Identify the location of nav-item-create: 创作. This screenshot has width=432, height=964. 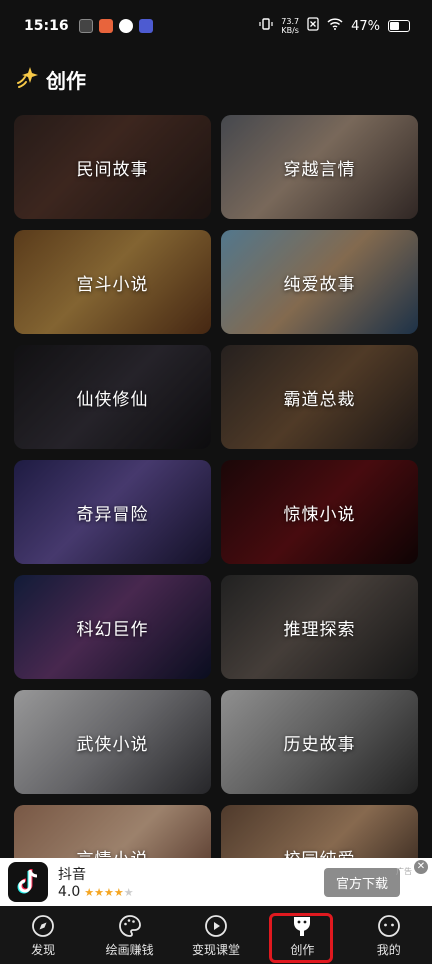
(302, 935).